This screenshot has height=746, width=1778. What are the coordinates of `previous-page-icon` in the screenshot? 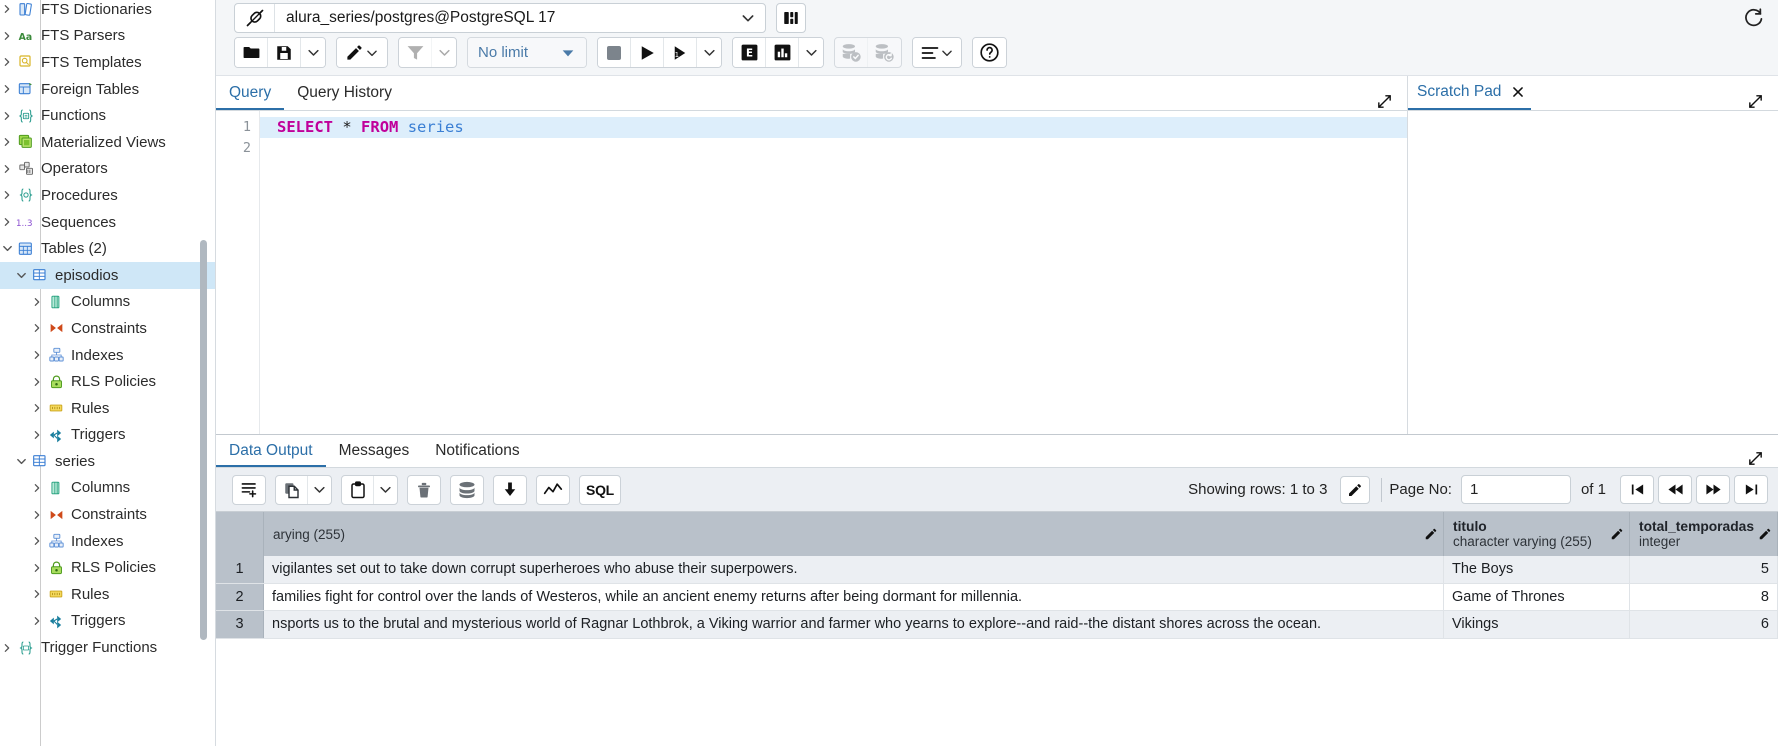 It's located at (1675, 489).